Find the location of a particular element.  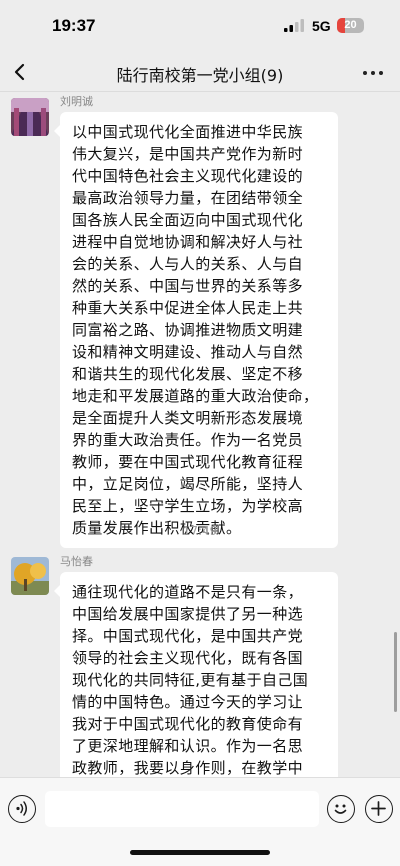

battery-indicator: 20 is located at coordinates (350, 25).